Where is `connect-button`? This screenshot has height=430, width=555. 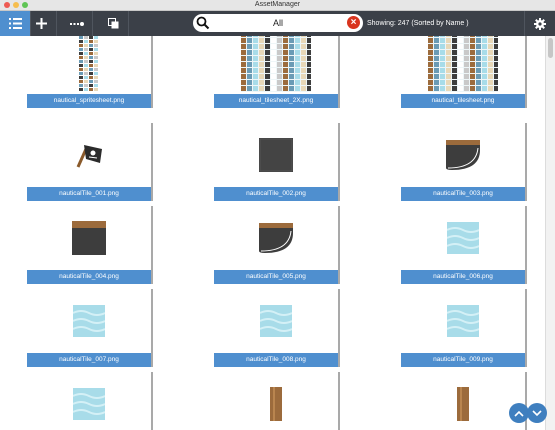 connect-button is located at coordinates (77, 23).